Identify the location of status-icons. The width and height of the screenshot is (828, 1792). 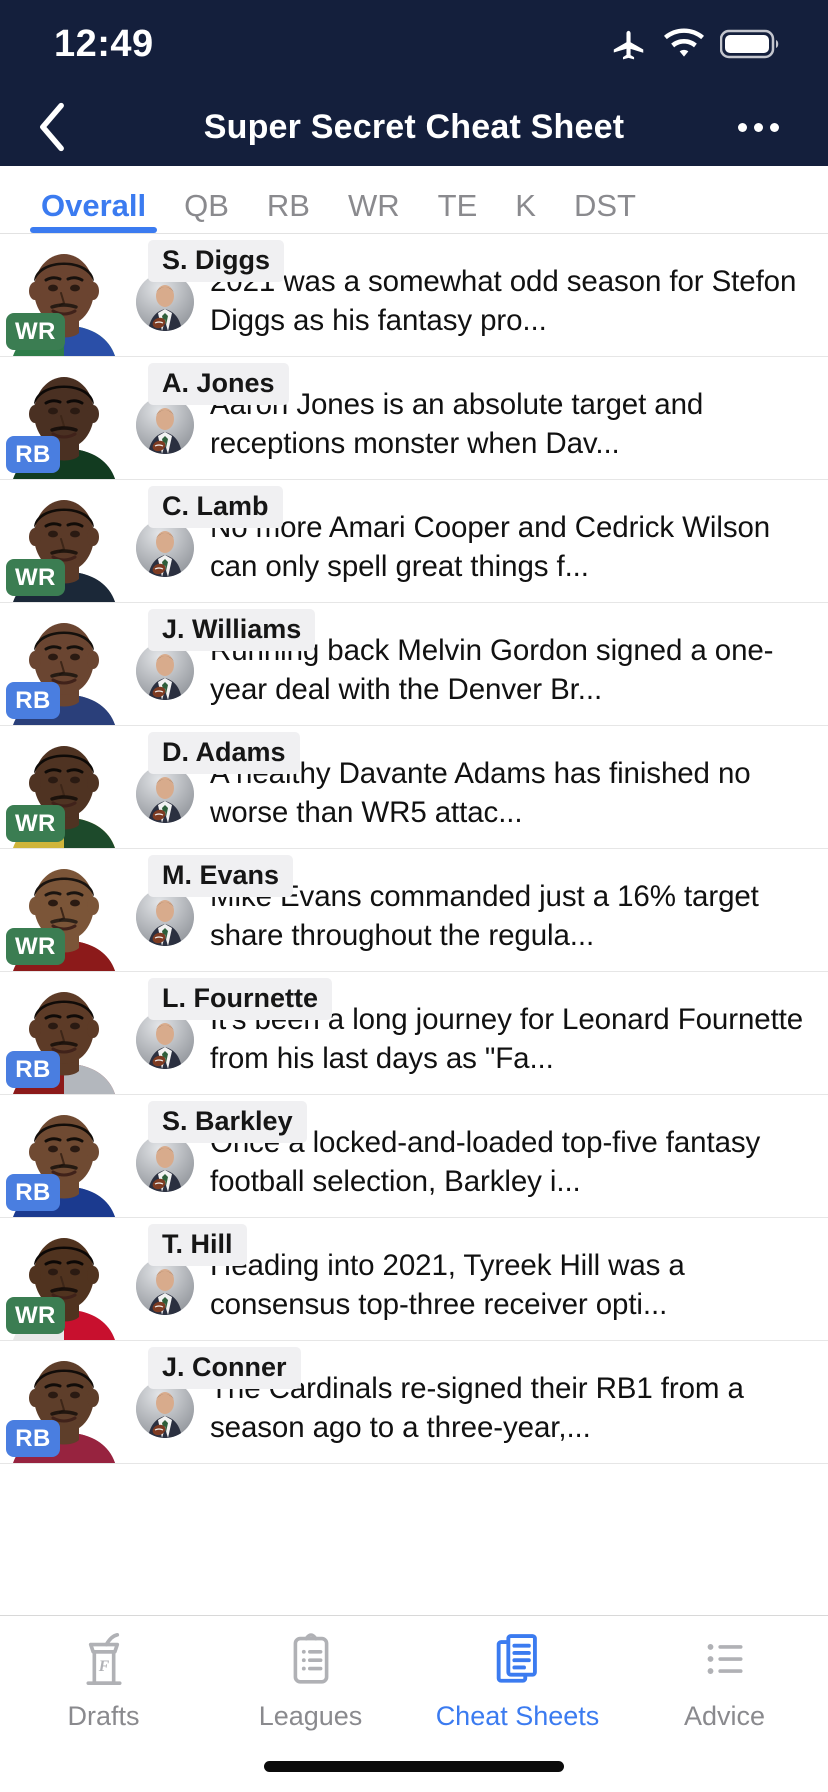
(696, 44).